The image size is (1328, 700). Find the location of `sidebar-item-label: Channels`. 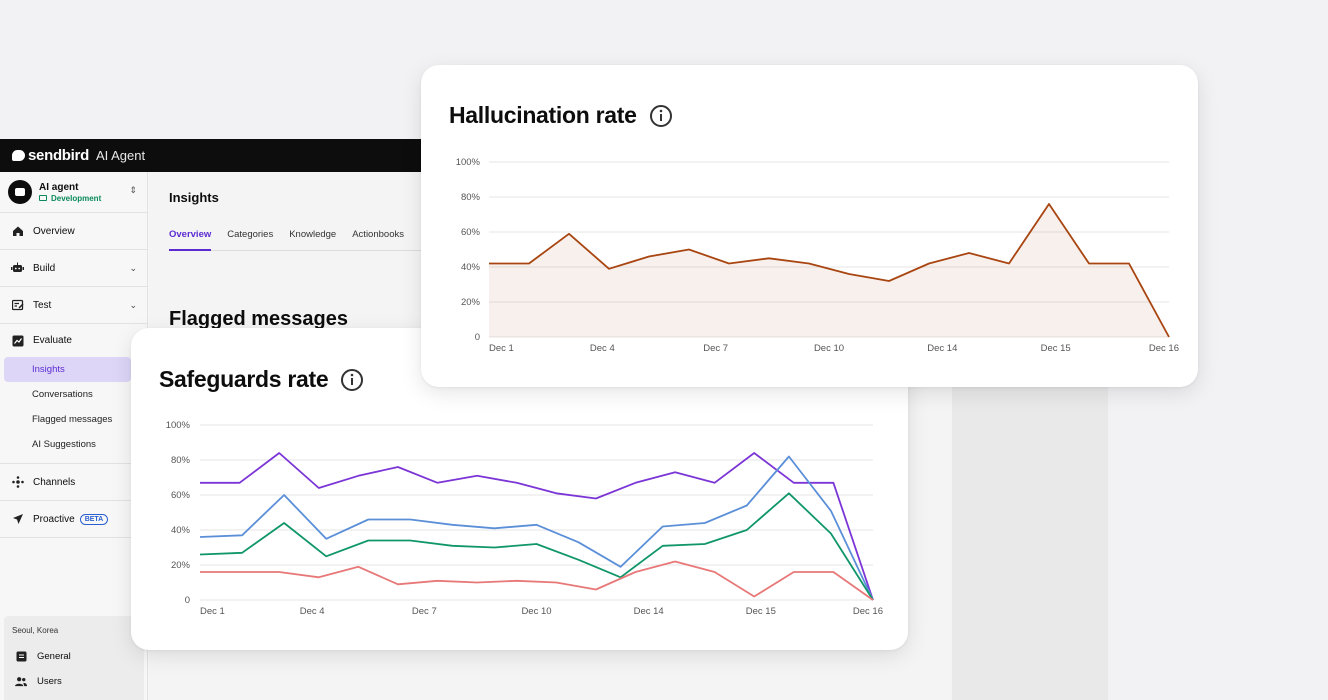

sidebar-item-label: Channels is located at coordinates (54, 482).